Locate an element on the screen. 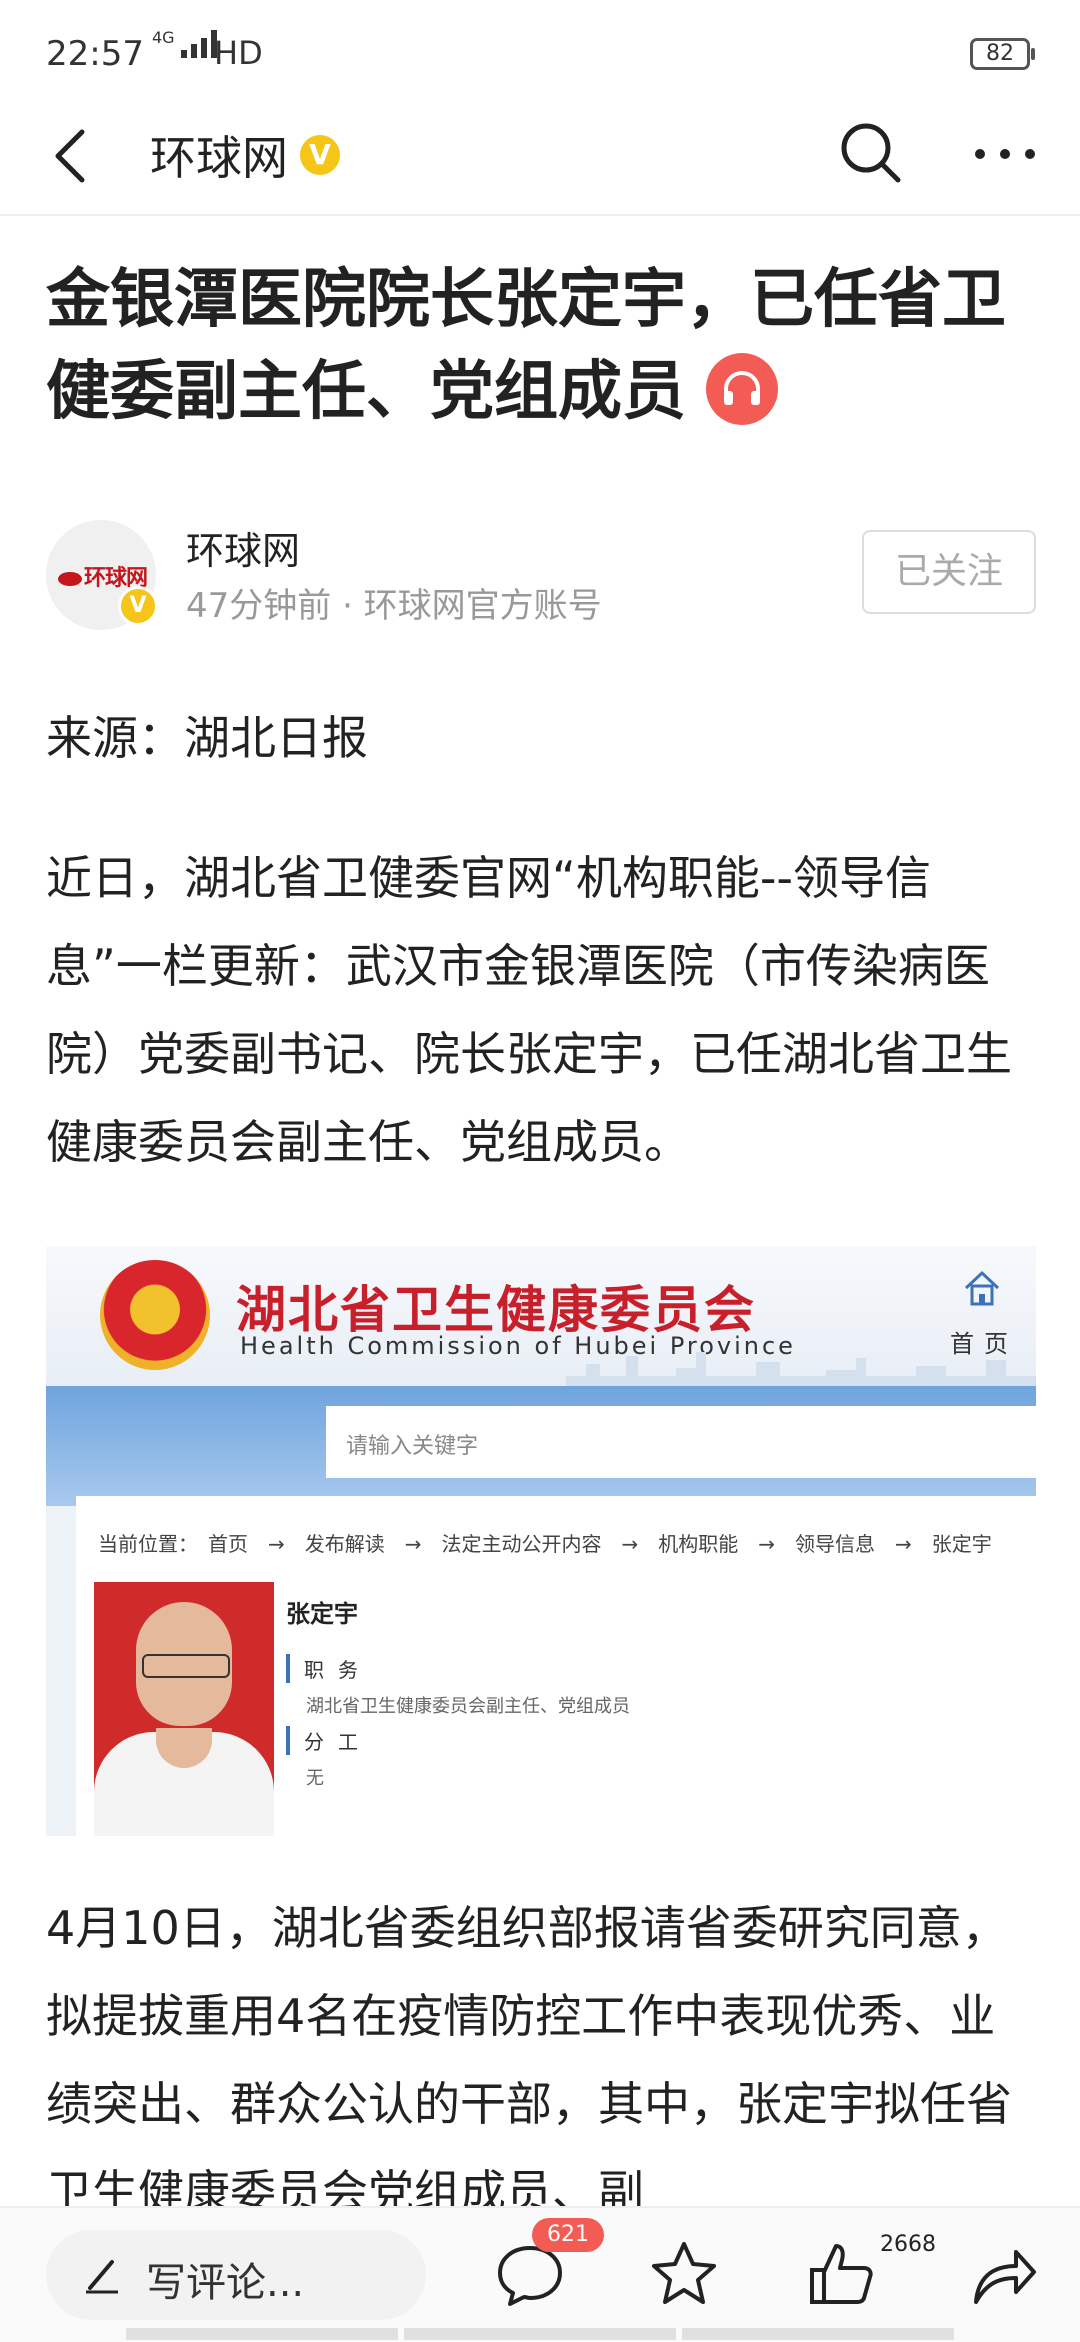 The width and height of the screenshot is (1080, 2342). favorite-button is located at coordinates (684, 2274).